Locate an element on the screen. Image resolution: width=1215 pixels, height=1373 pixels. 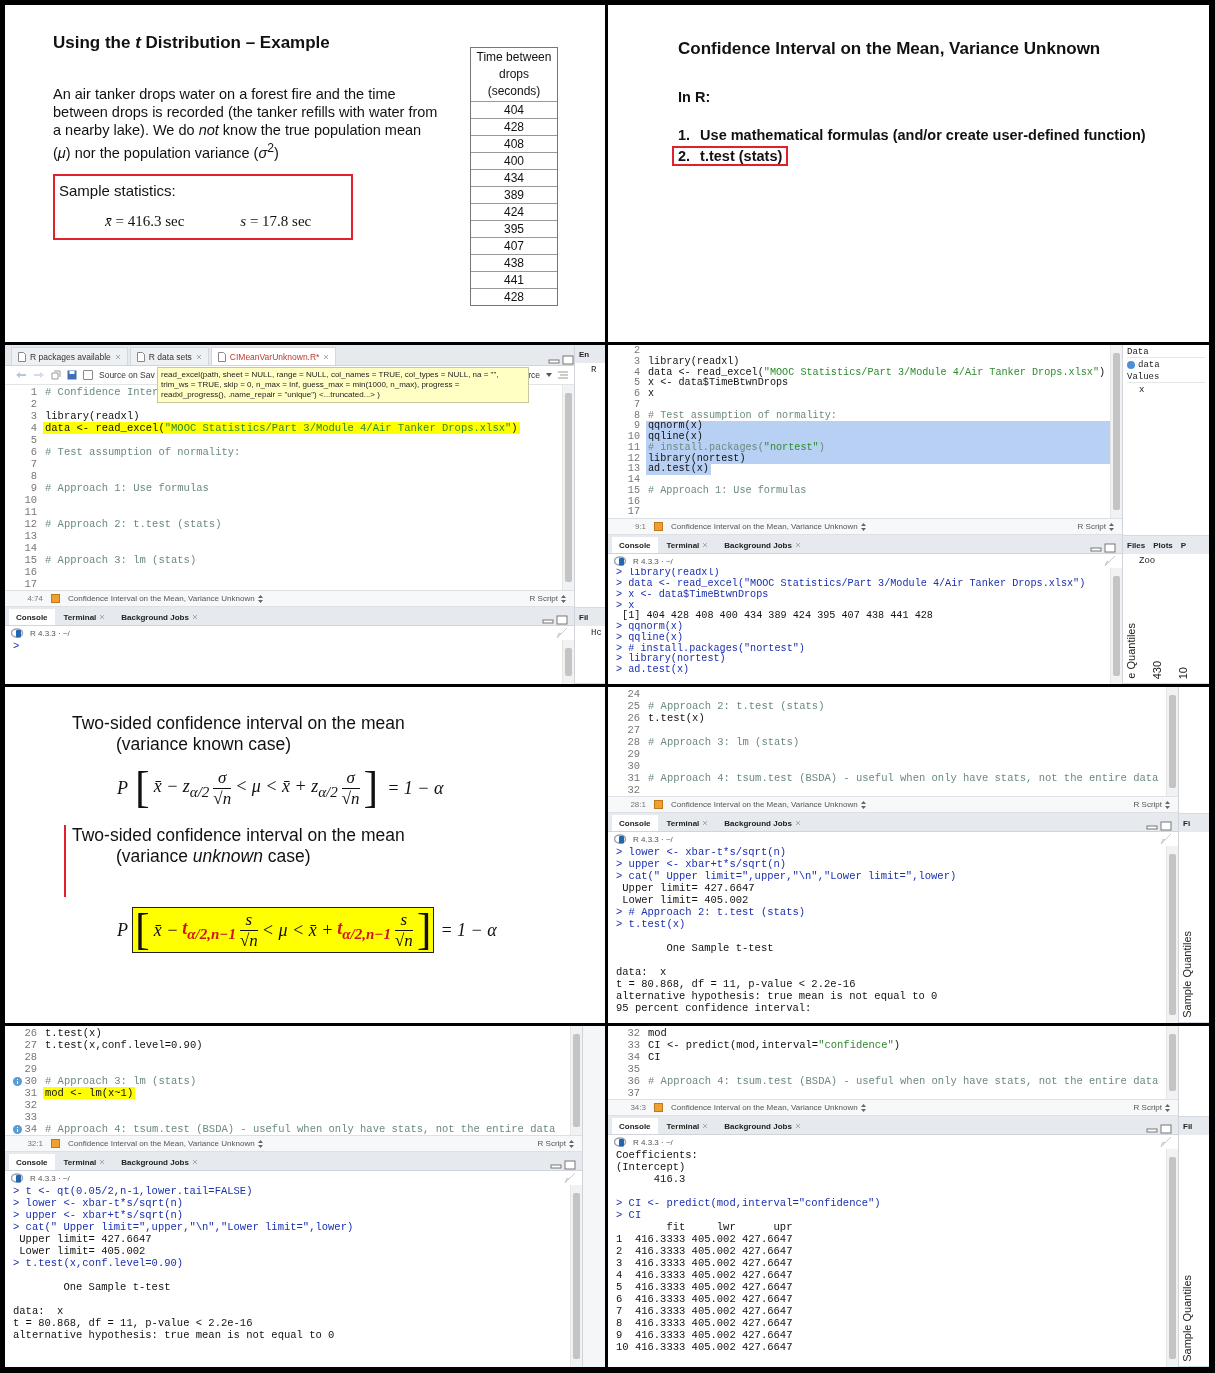
code-comment: # install.packages("nortest") is located at coordinates (878, 448).